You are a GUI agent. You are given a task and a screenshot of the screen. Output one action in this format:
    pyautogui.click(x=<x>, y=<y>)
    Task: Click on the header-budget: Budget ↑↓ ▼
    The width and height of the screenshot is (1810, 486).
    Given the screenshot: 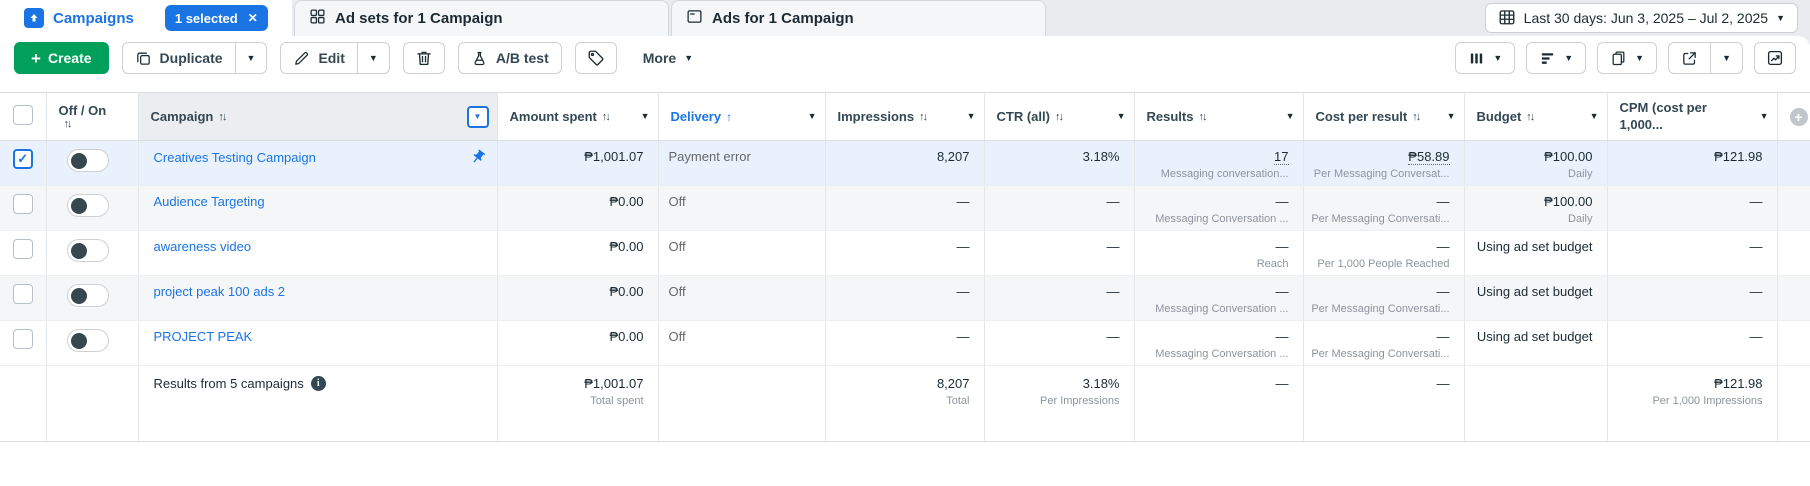 What is the action you would take?
    pyautogui.click(x=1536, y=116)
    